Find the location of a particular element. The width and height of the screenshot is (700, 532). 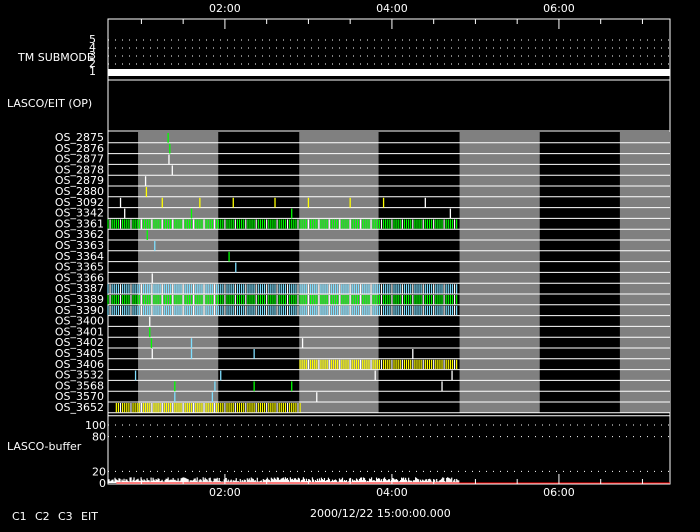

tm-submode-label: TM SUBMODE is located at coordinates (55, 57).